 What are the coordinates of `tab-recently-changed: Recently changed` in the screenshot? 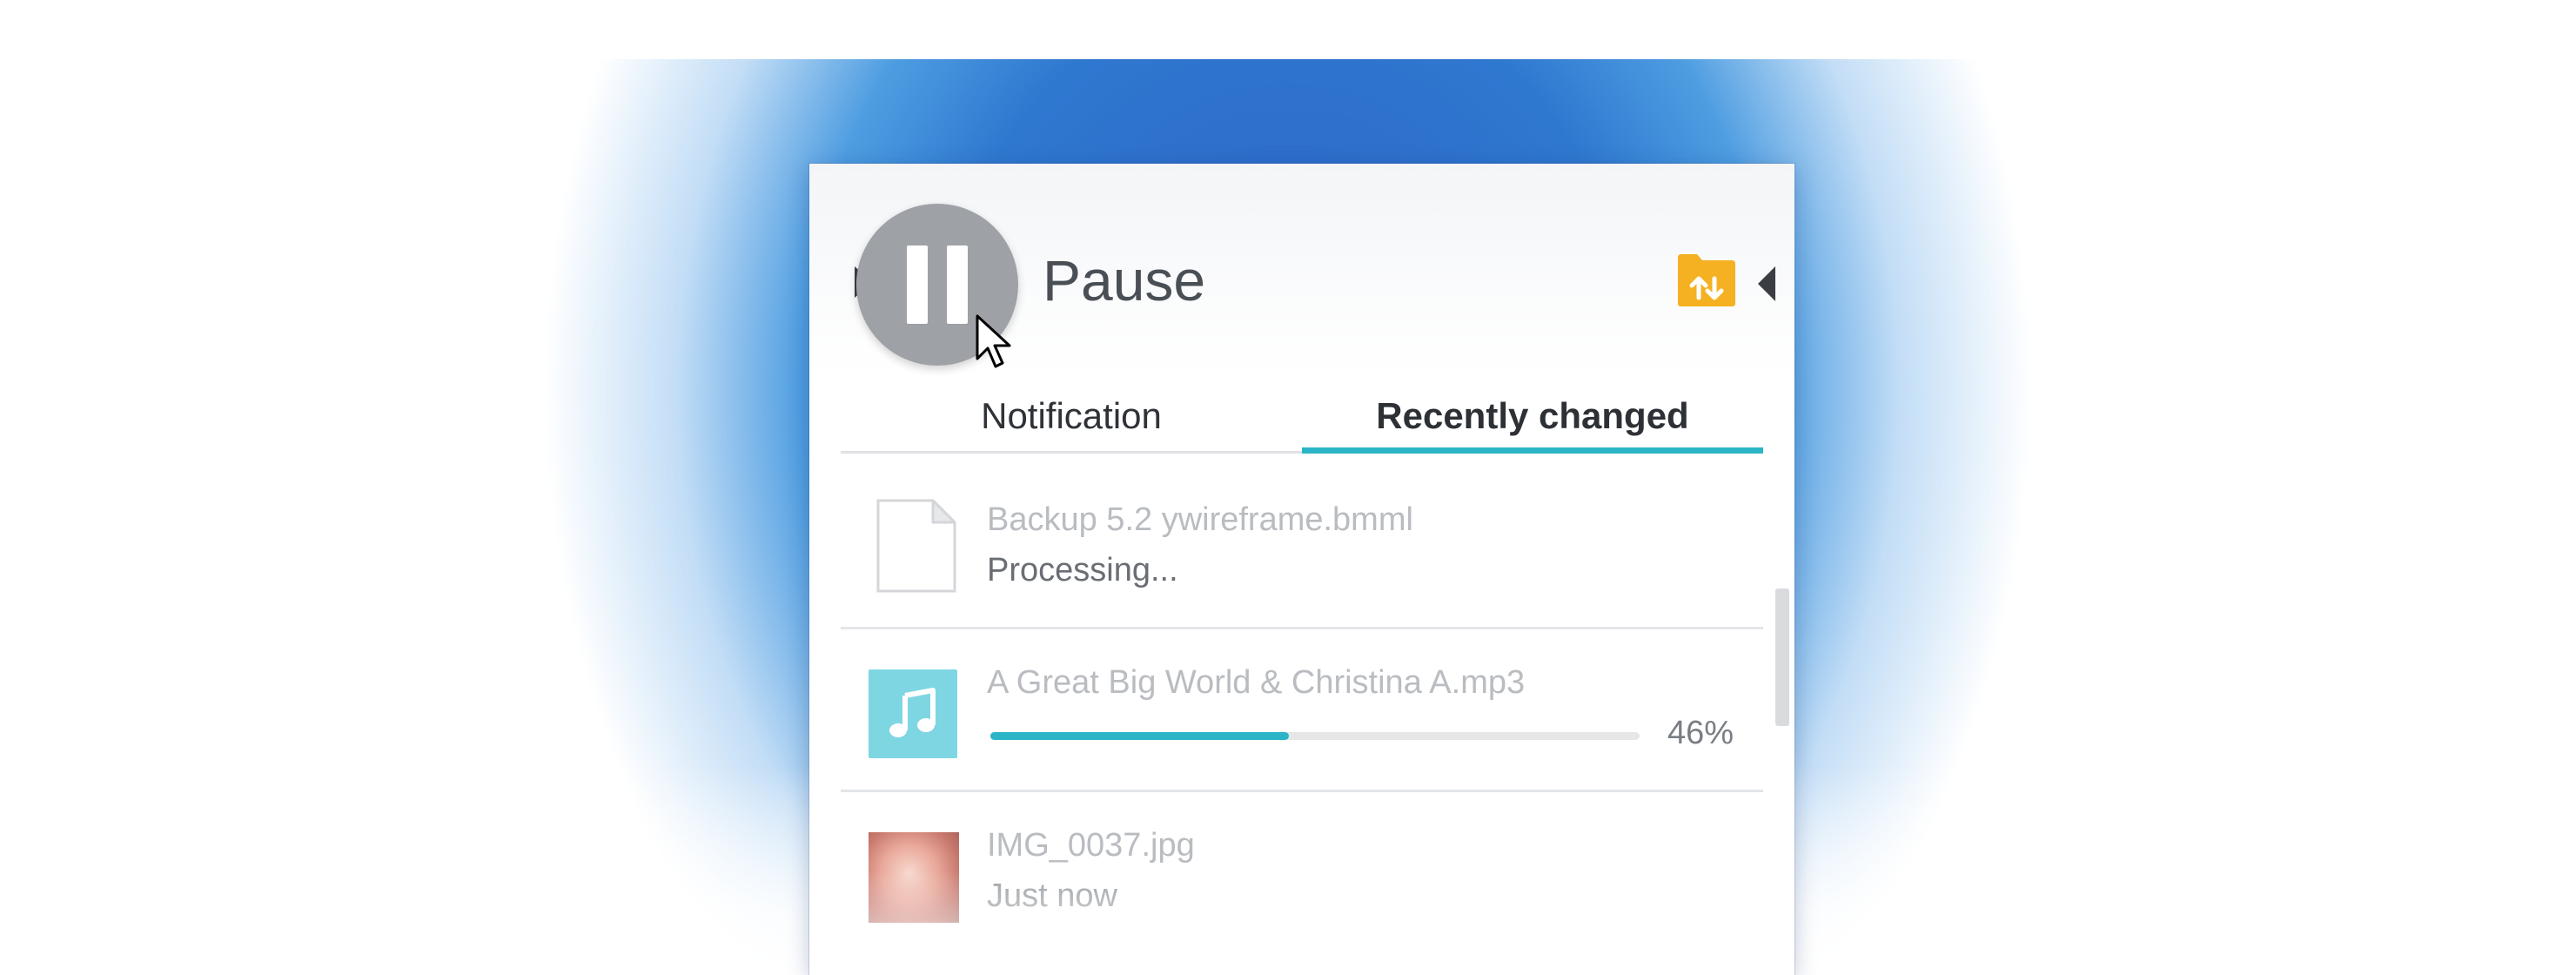 It's located at (1532, 417).